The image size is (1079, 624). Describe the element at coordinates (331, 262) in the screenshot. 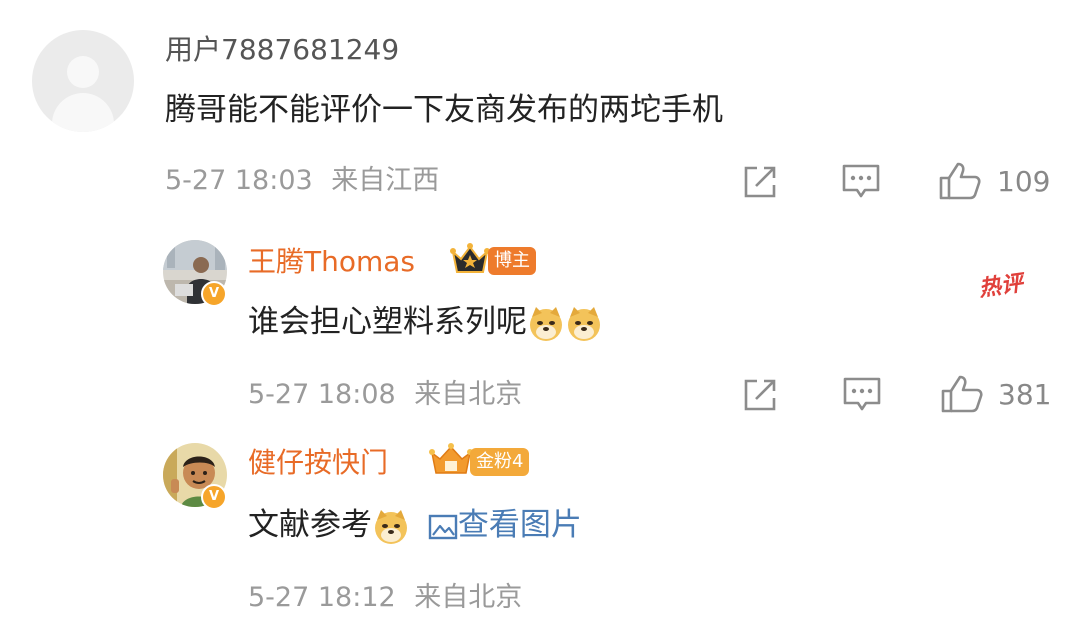

I see `reply1-username: 王腾Thomas` at that location.